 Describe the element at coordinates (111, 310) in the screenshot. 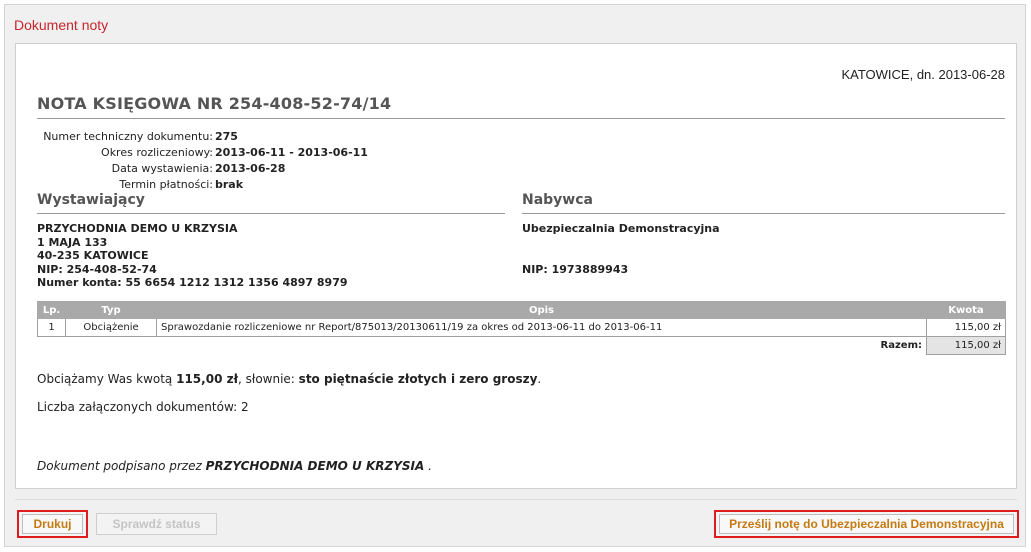

I see `column-header-type: Typ` at that location.